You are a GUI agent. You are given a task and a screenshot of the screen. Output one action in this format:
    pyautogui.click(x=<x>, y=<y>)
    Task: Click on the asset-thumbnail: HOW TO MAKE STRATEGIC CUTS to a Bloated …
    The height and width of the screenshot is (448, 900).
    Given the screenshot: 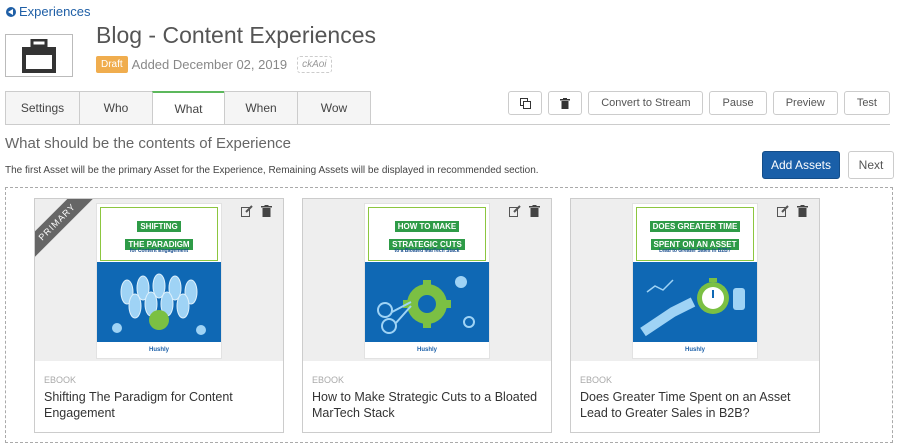 What is the action you would take?
    pyautogui.click(x=427, y=280)
    